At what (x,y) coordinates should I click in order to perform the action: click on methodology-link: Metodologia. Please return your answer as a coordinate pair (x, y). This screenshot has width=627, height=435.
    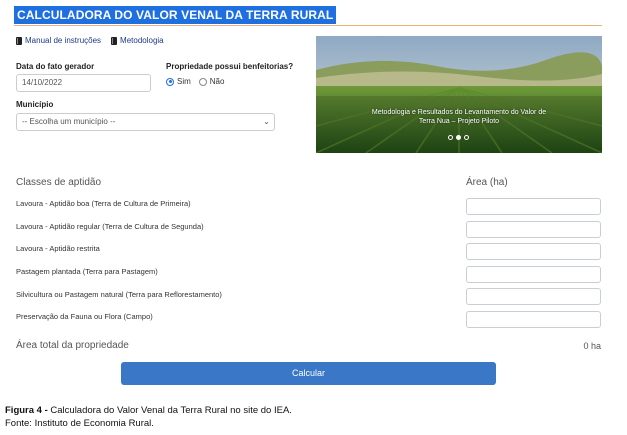
    Looking at the image, I should click on (137, 40).